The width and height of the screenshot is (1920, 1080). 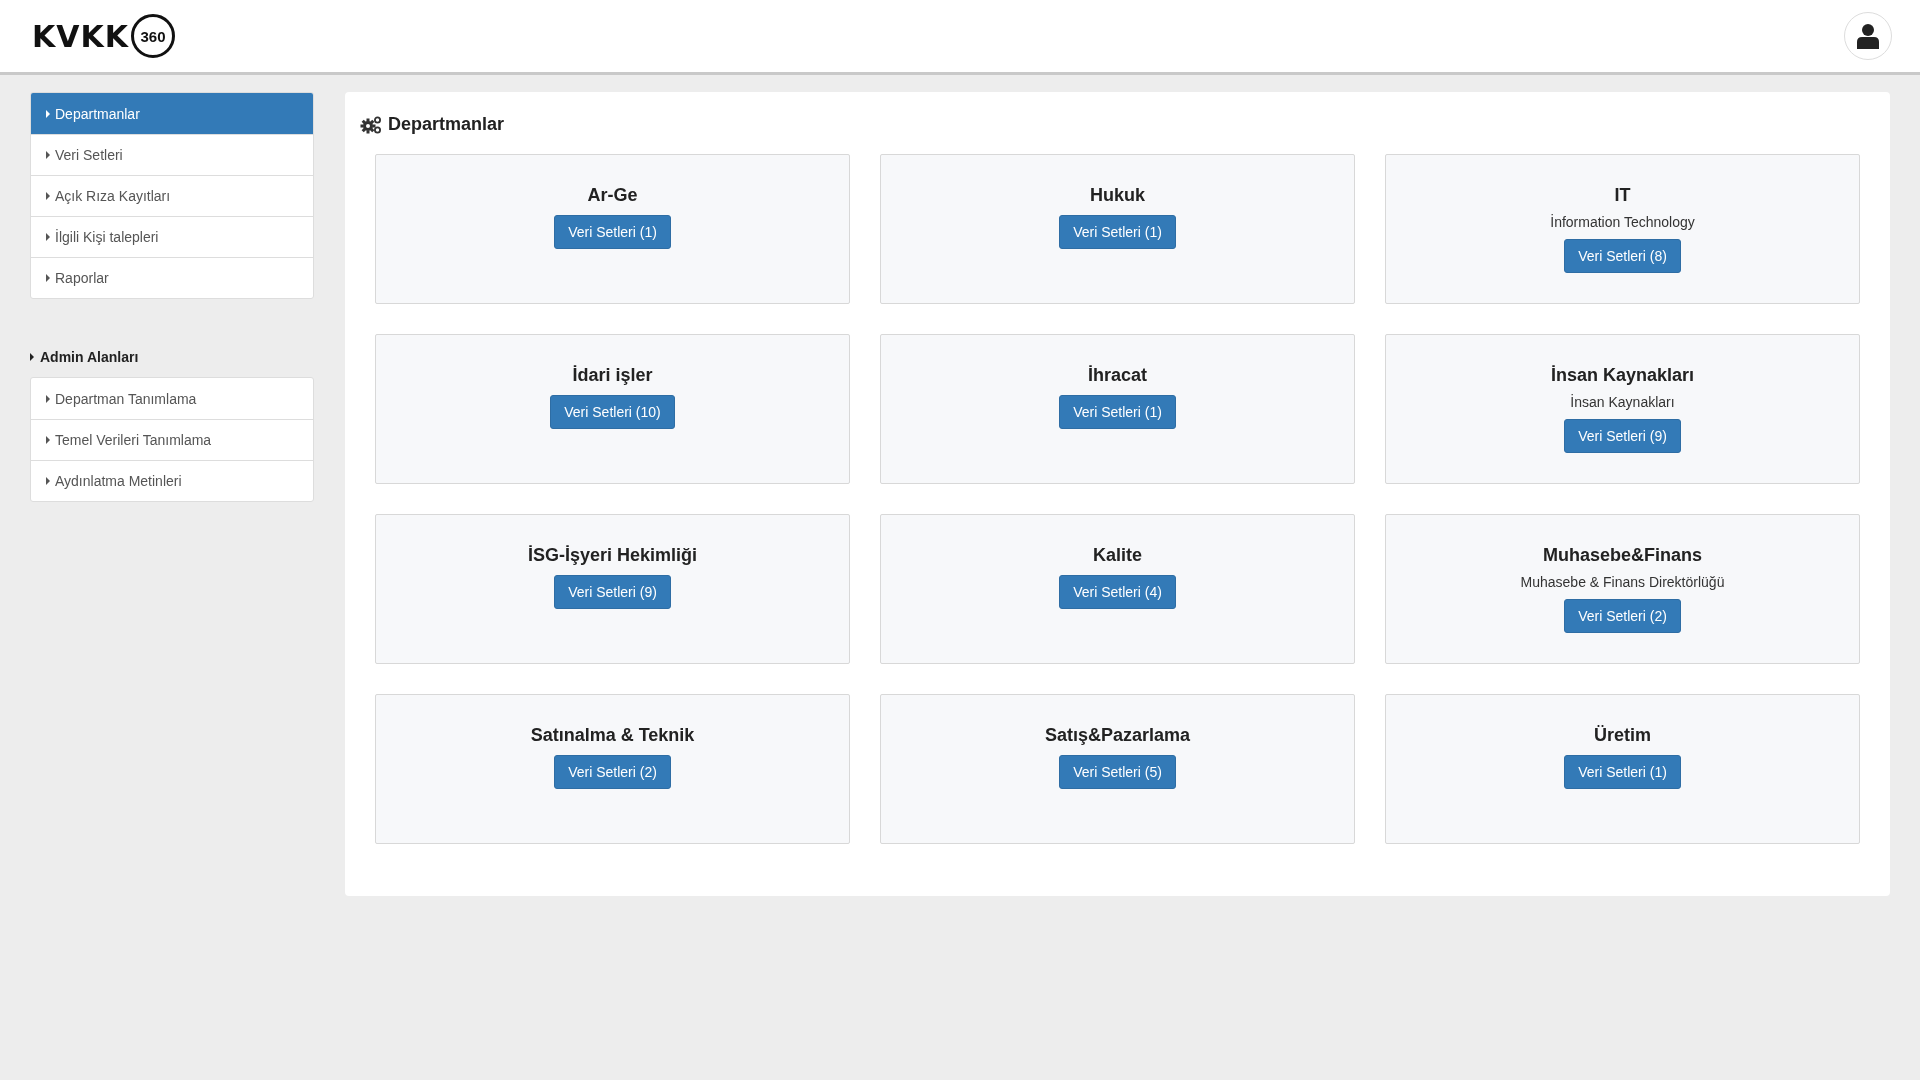 What do you see at coordinates (446, 124) in the screenshot?
I see `page-title: Departmanlar` at bounding box center [446, 124].